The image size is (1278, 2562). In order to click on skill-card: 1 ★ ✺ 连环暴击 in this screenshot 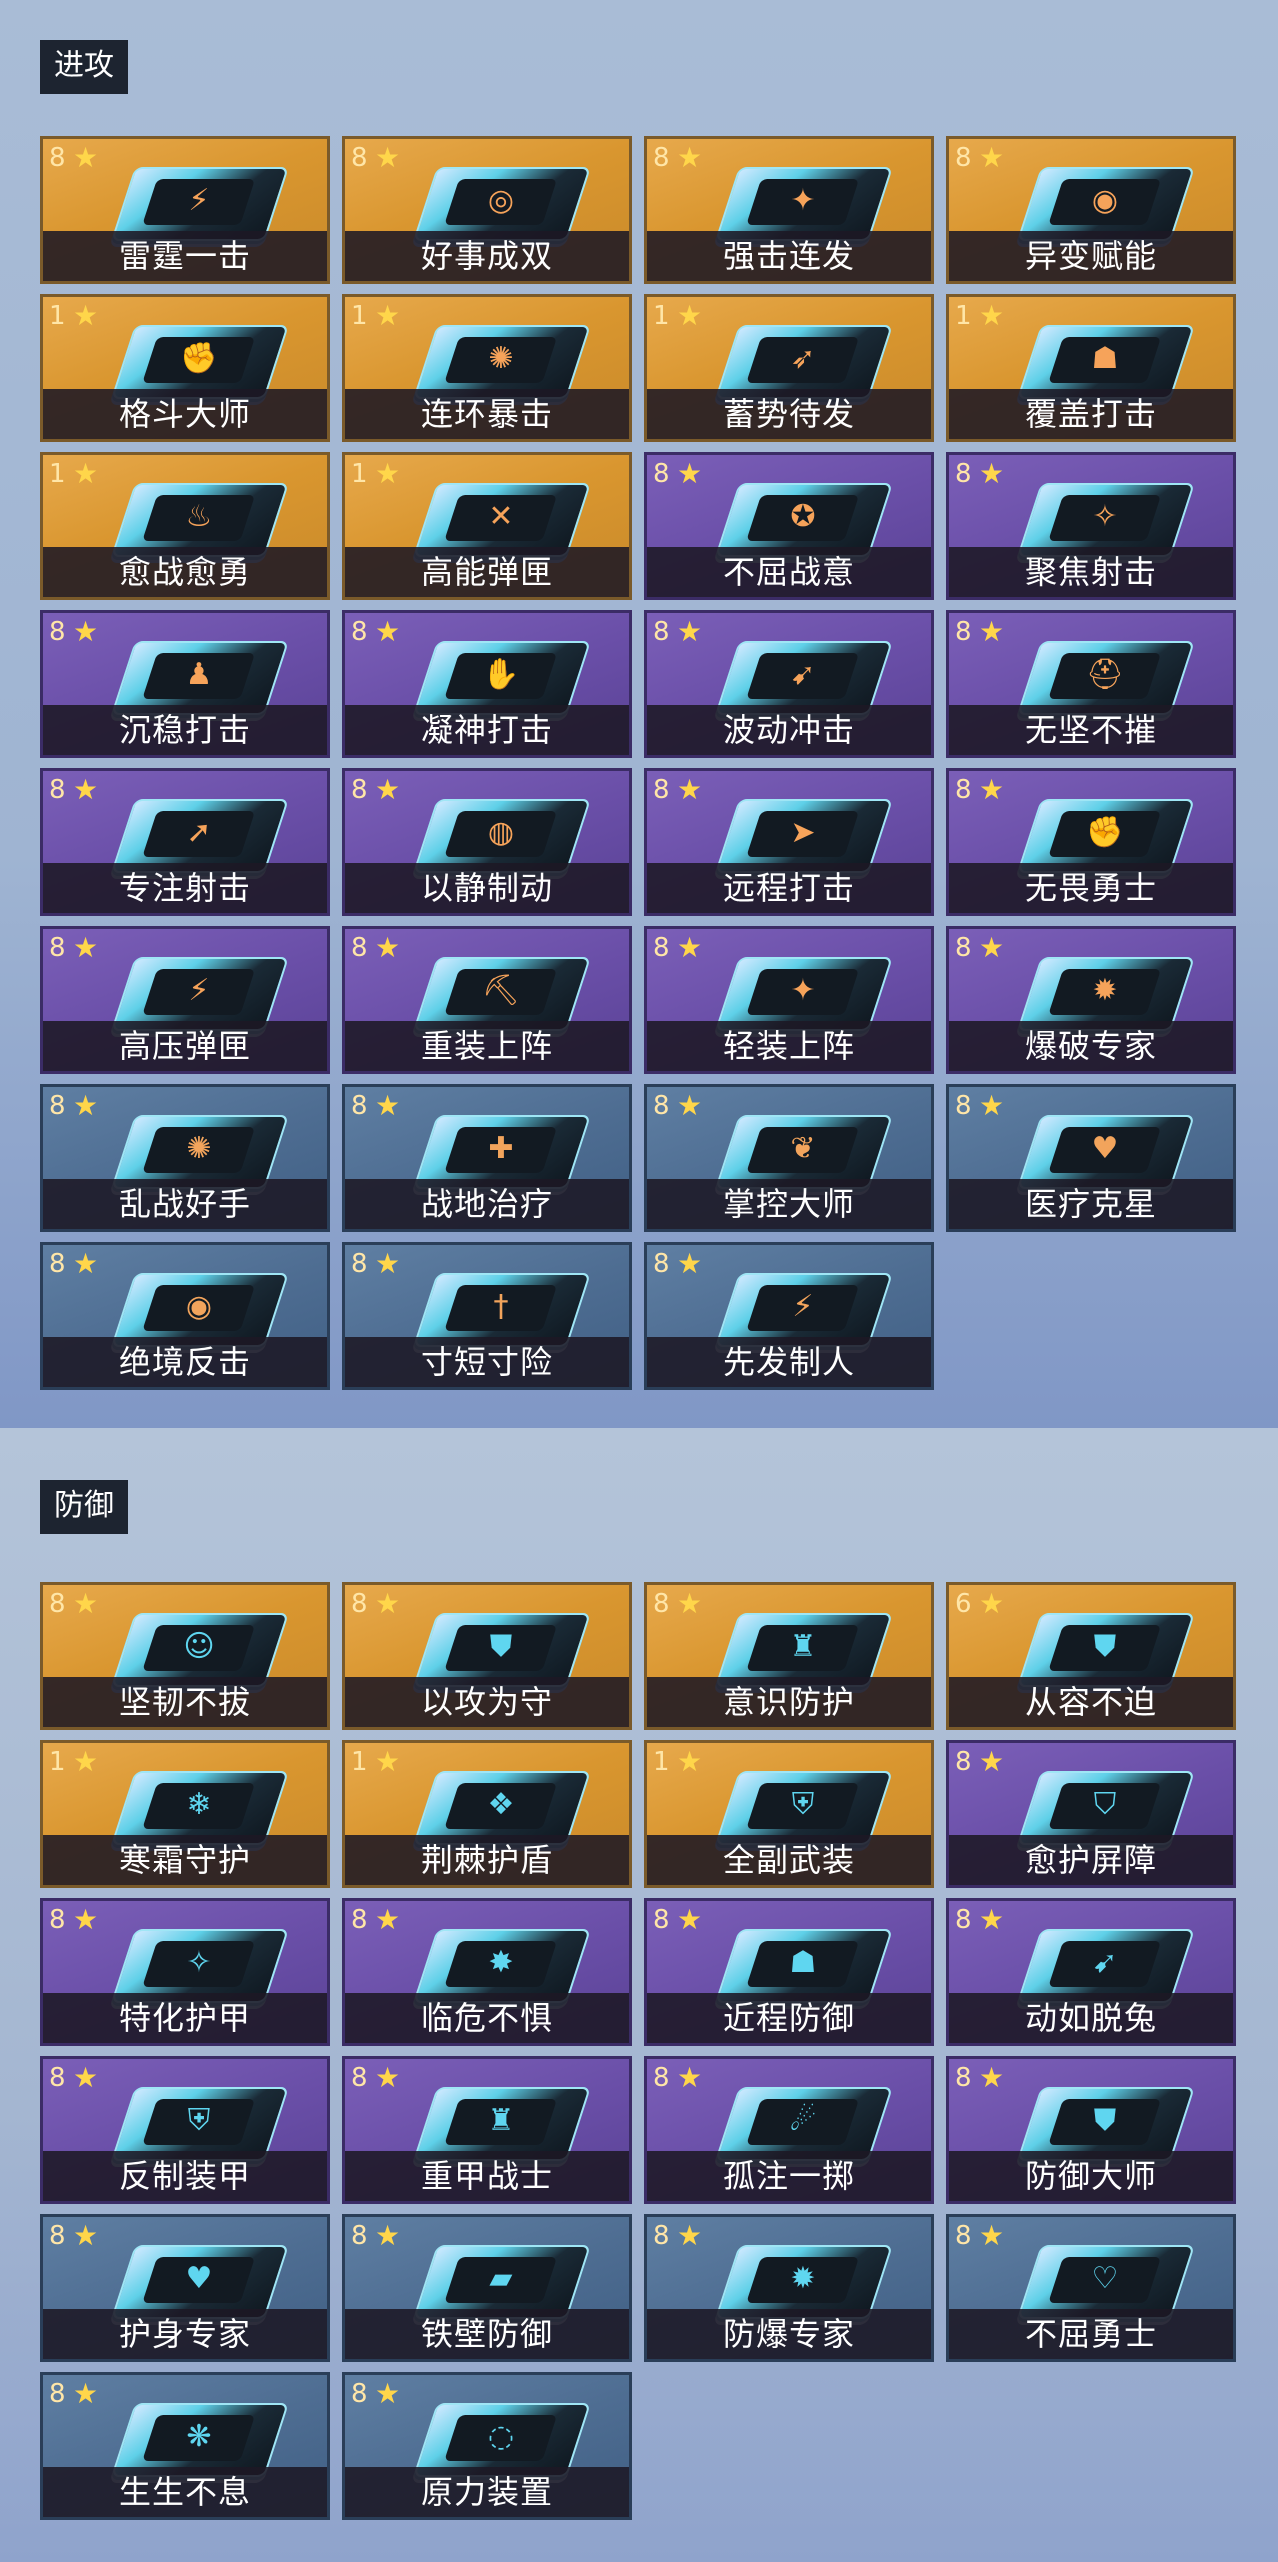, I will do `click(487, 368)`.